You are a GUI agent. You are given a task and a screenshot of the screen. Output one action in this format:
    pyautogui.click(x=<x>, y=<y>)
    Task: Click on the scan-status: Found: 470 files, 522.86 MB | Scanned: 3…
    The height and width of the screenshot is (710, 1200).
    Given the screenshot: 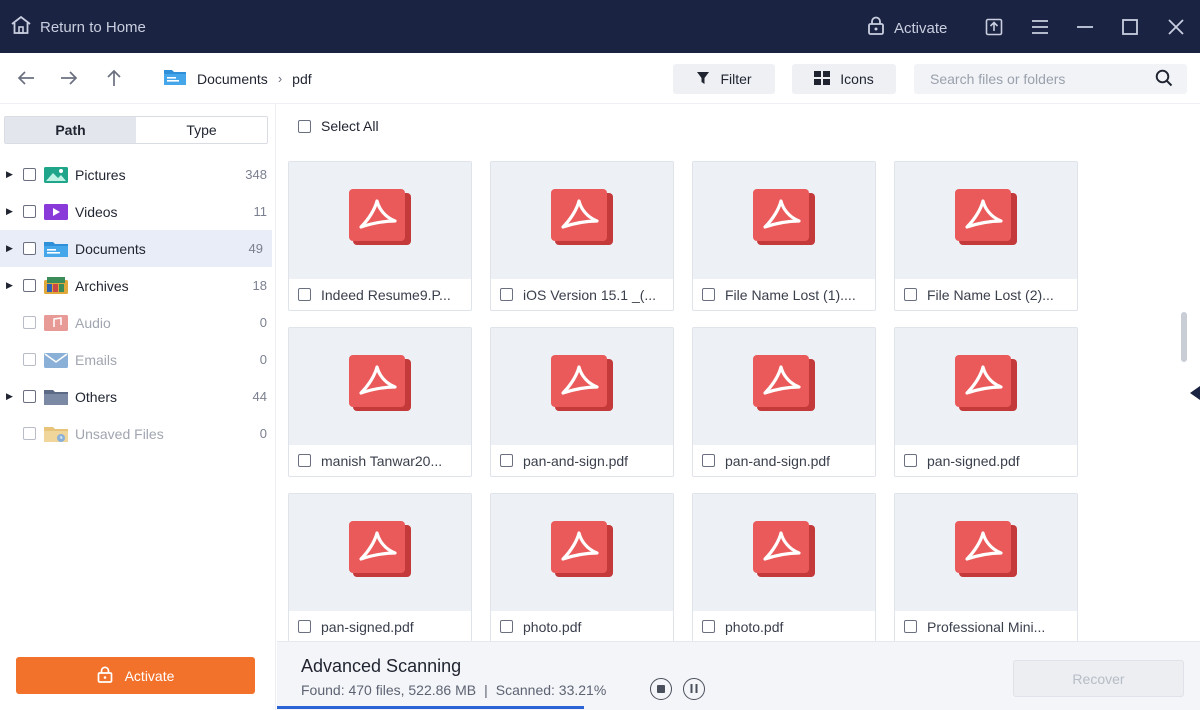 What is the action you would take?
    pyautogui.click(x=453, y=690)
    